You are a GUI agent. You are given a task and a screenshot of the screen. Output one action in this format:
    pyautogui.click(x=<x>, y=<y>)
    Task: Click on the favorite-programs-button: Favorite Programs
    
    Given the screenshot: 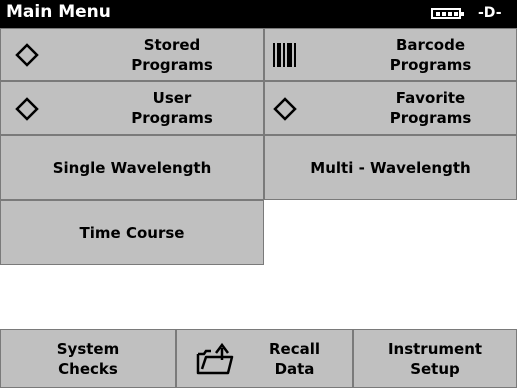 What is the action you would take?
    pyautogui.click(x=390, y=108)
    